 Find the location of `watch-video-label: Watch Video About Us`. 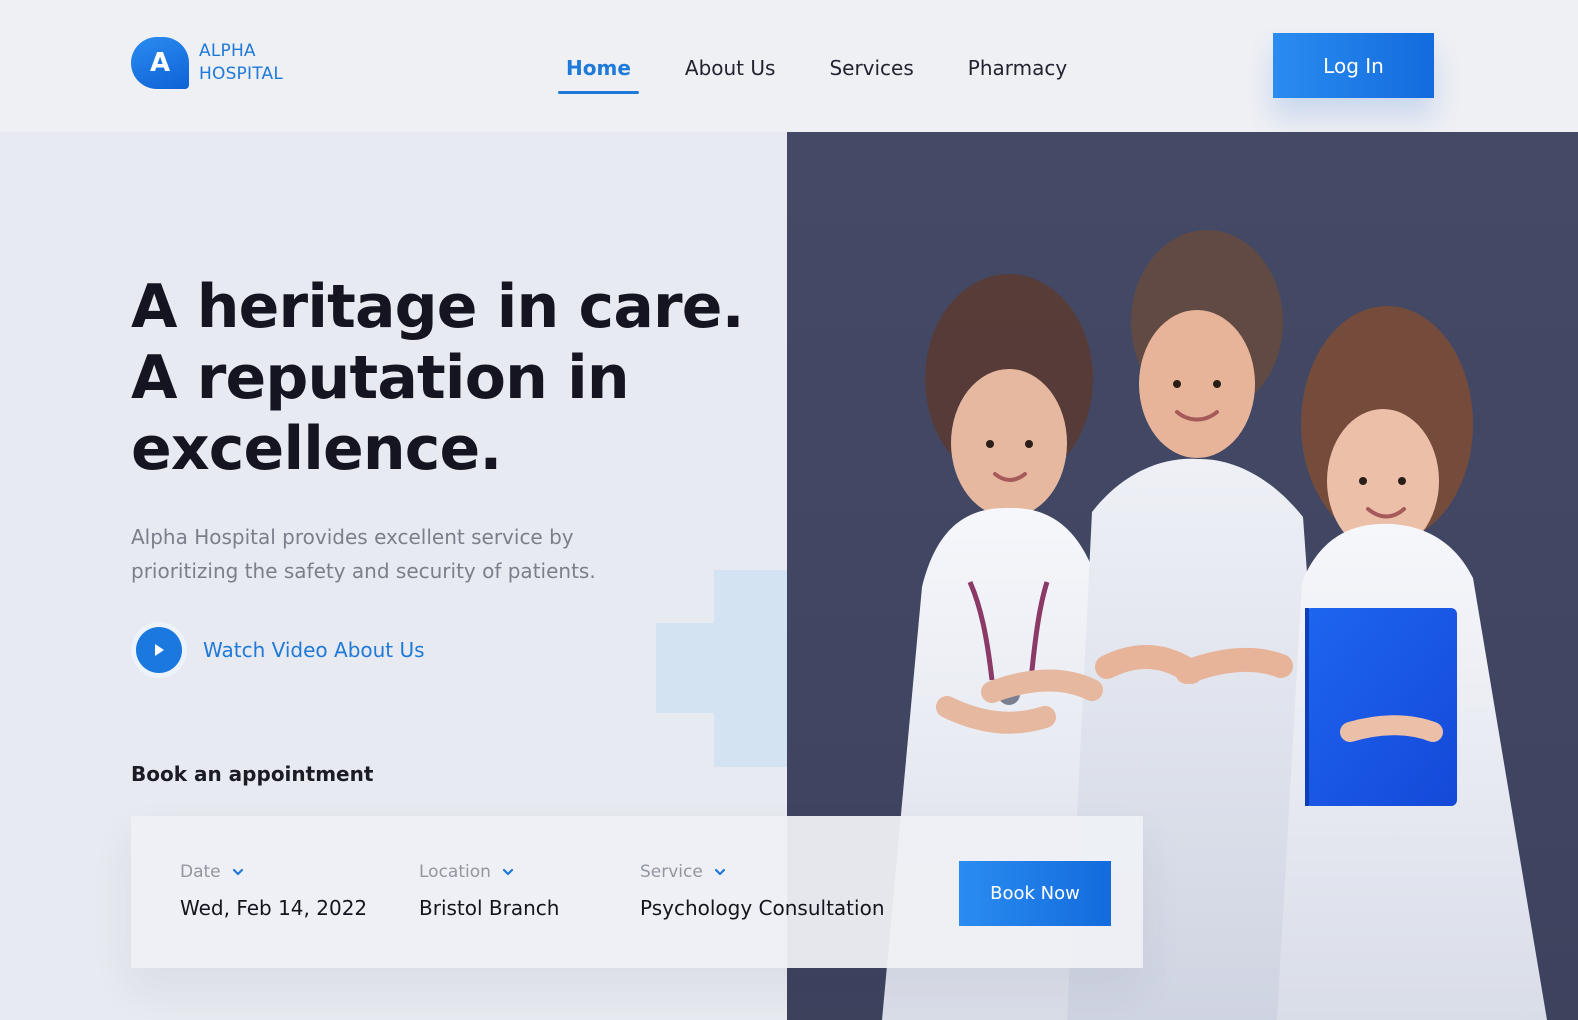

watch-video-label: Watch Video About Us is located at coordinates (314, 650).